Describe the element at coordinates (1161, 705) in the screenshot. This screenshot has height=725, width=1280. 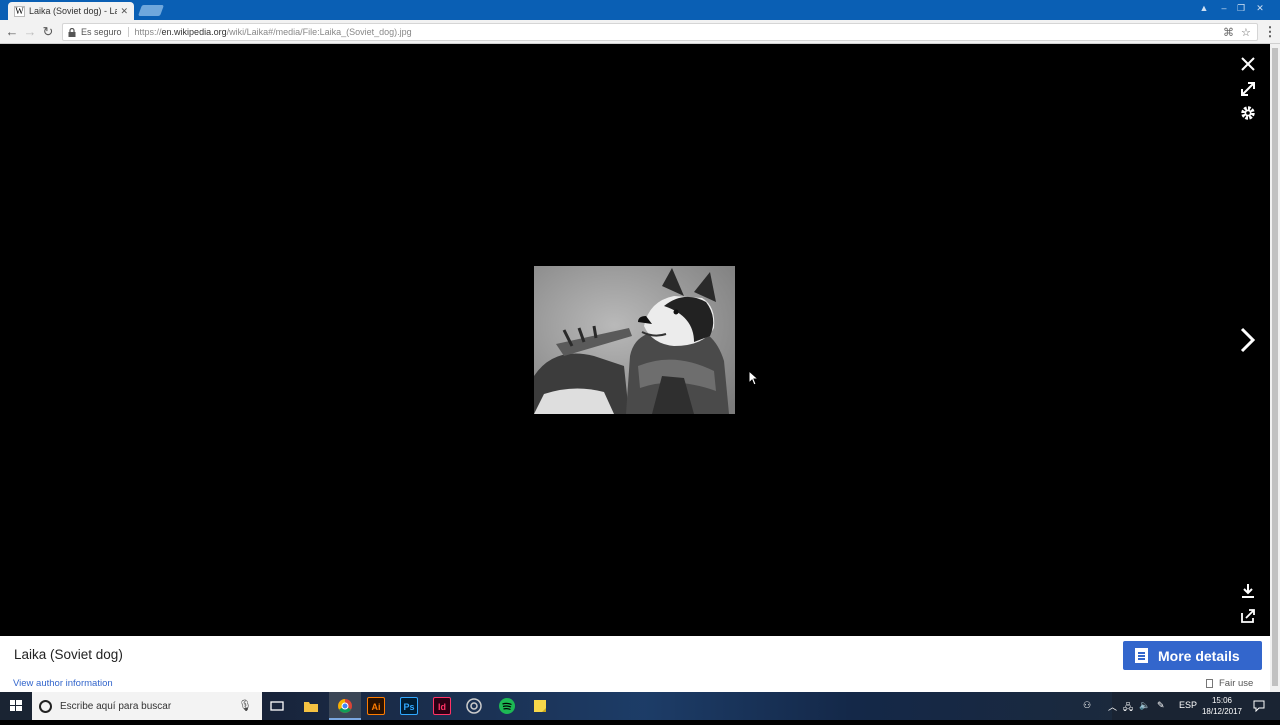
I see `pen-icon: ✎` at that location.